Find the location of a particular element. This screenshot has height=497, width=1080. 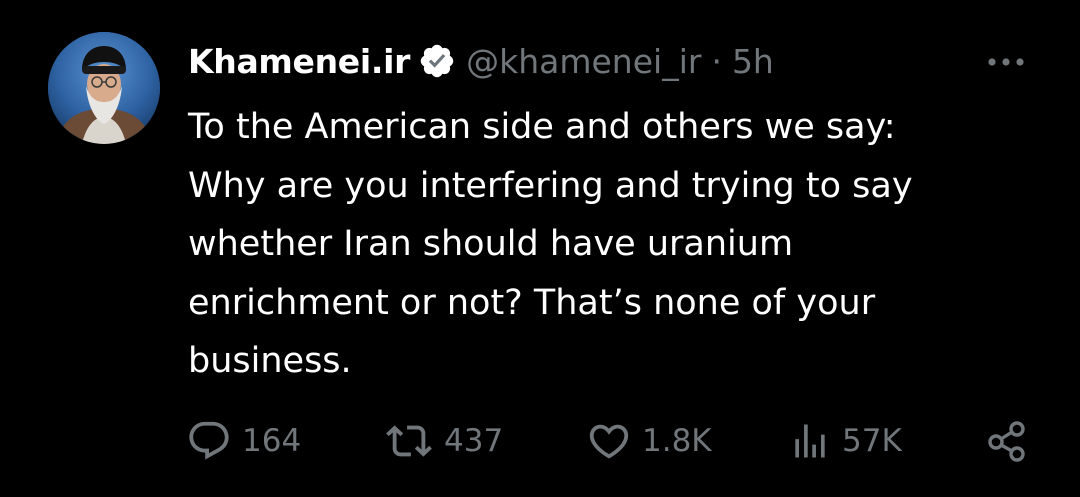

timestamp: 5h is located at coordinates (753, 61).